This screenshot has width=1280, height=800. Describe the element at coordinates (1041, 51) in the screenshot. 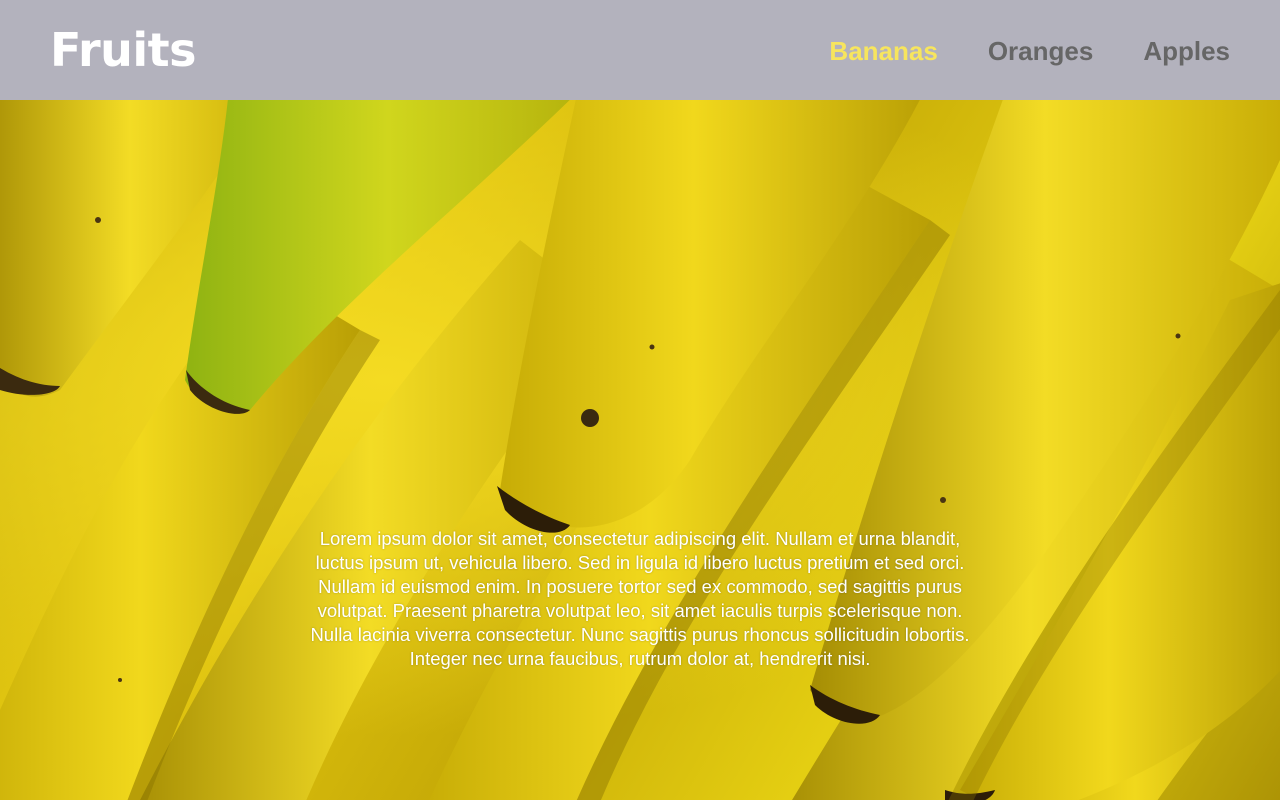

I see `nav-link-oranges: Oranges` at that location.